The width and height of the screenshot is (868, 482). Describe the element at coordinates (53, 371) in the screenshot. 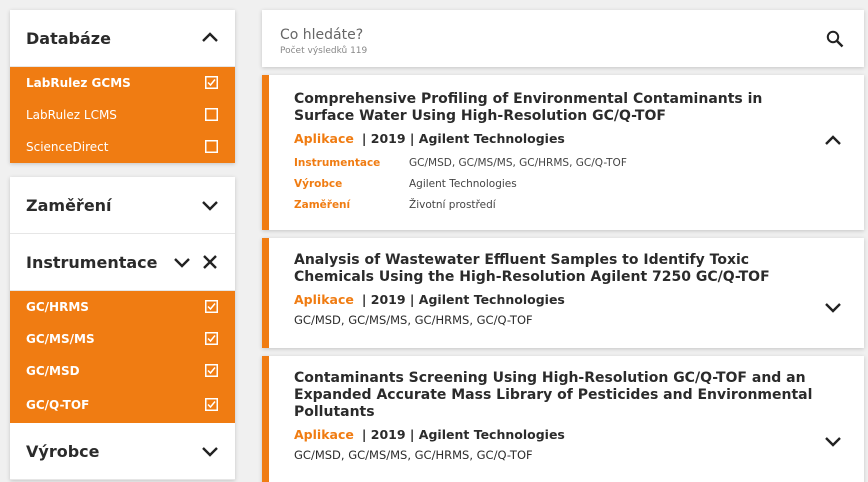

I see `option-label: GC/MSD` at that location.